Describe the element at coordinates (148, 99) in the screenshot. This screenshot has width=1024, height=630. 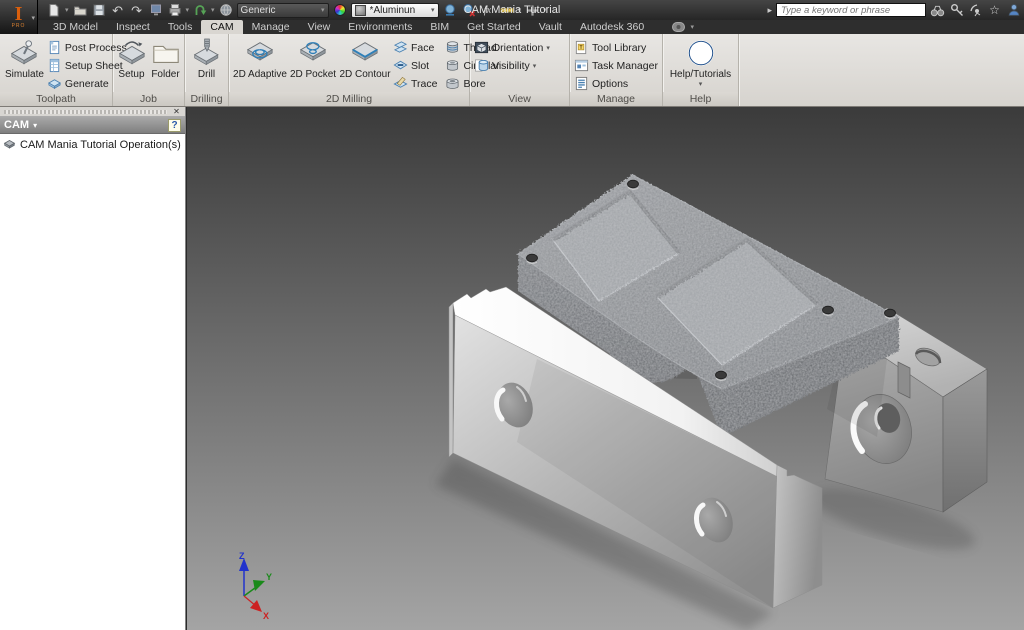
I see `panel-label-job: Job` at that location.